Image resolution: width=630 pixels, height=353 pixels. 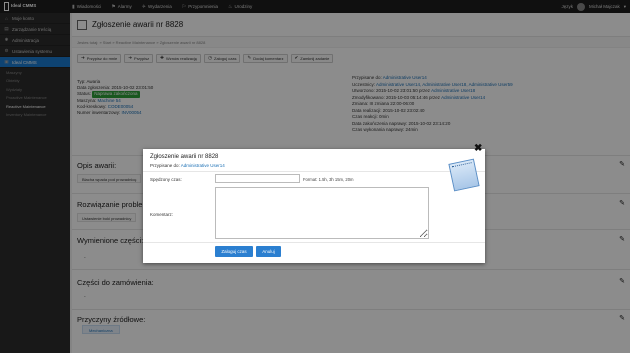 I want to click on dialog-assigned: Przypisane do: Administrative User14, so click(x=187, y=165).